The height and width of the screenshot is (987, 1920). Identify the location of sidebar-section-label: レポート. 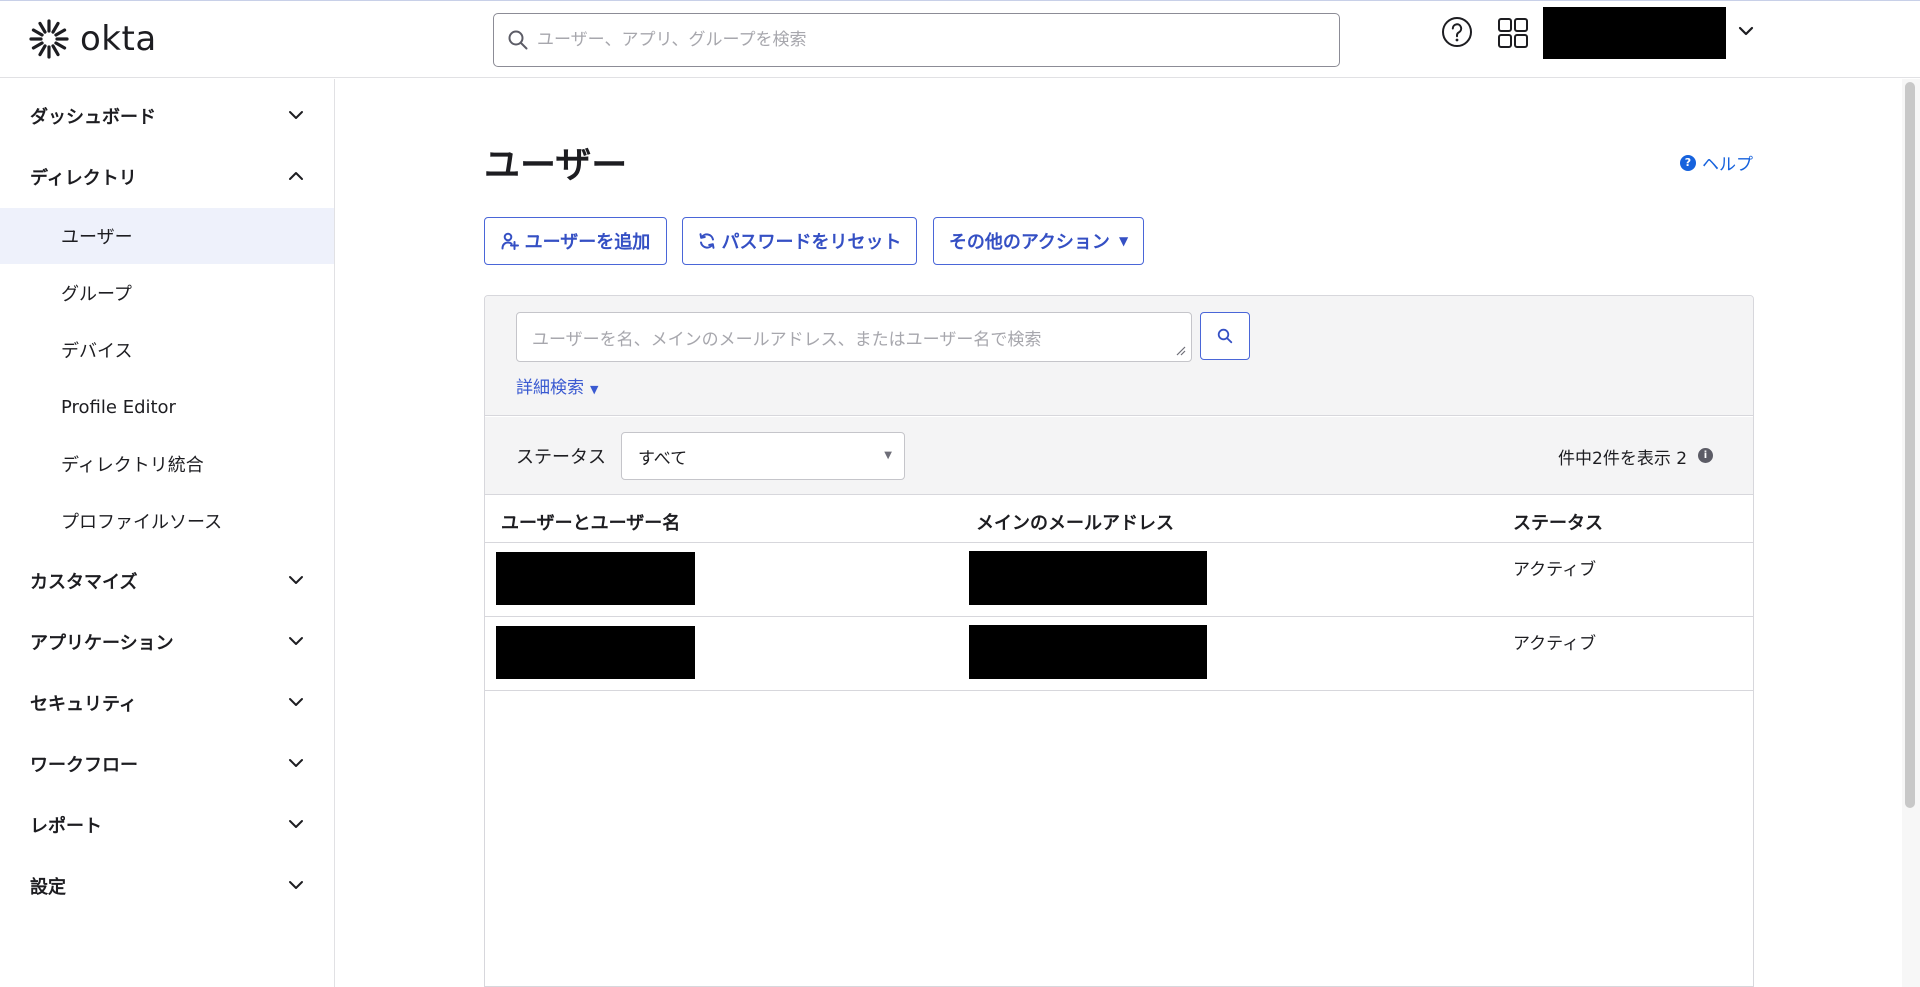
(66, 826).